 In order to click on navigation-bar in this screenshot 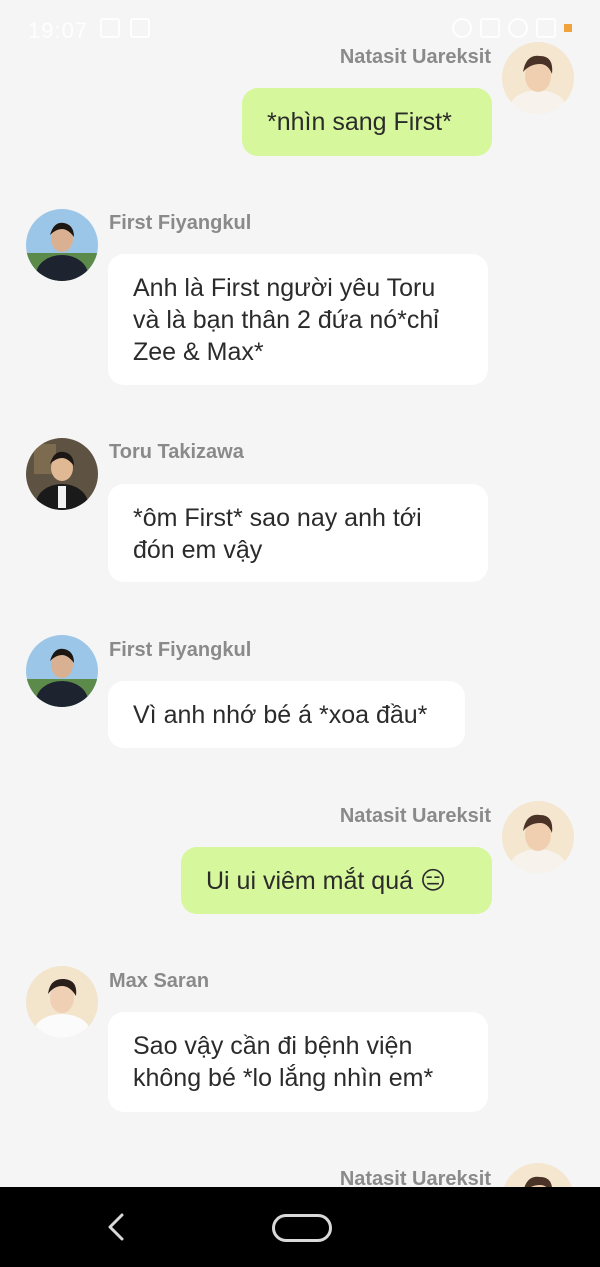, I will do `click(300, 1227)`.